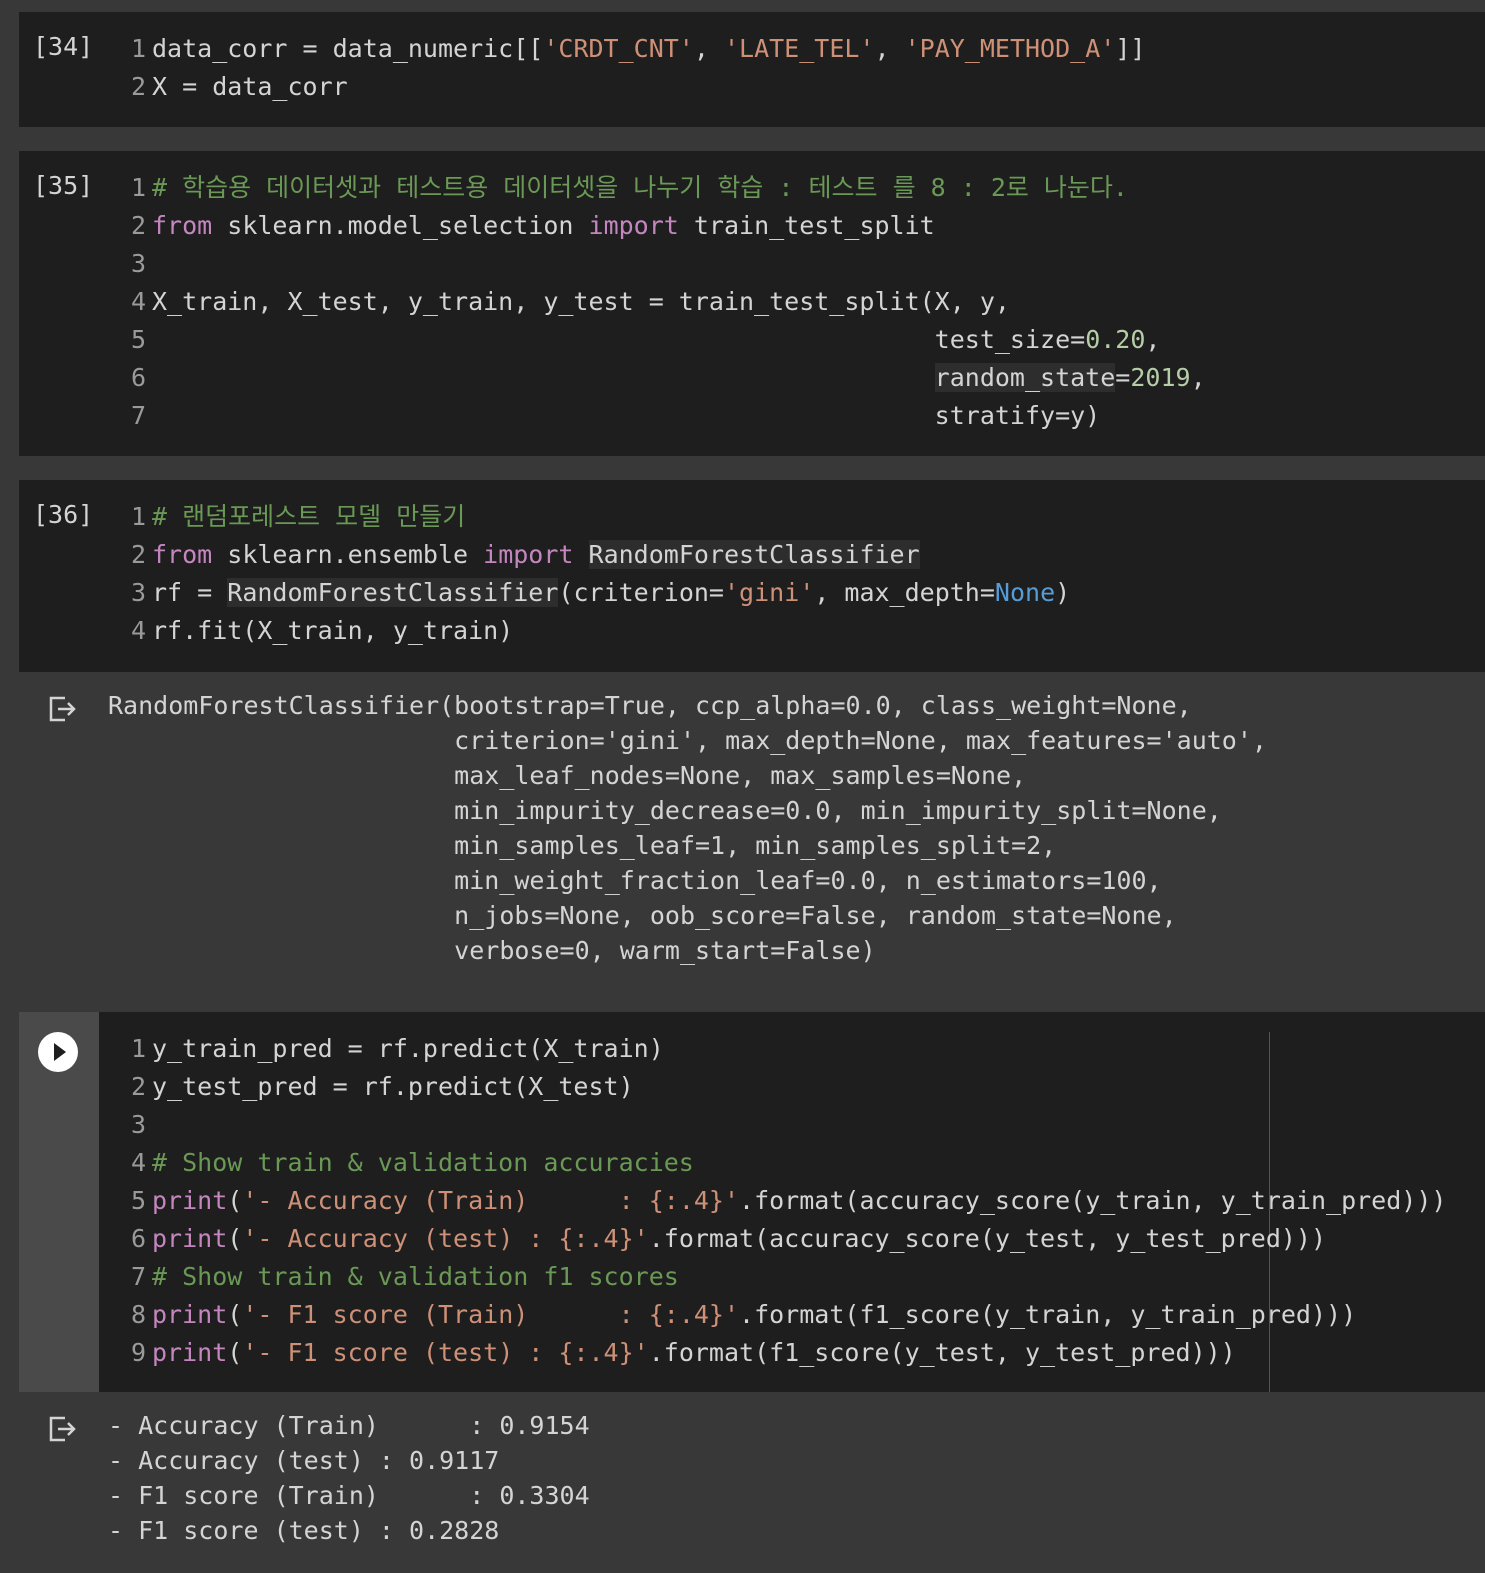 Image resolution: width=1485 pixels, height=1573 pixels. Describe the element at coordinates (804, 87) in the screenshot. I see `code-line: 2X = data_corr` at that location.